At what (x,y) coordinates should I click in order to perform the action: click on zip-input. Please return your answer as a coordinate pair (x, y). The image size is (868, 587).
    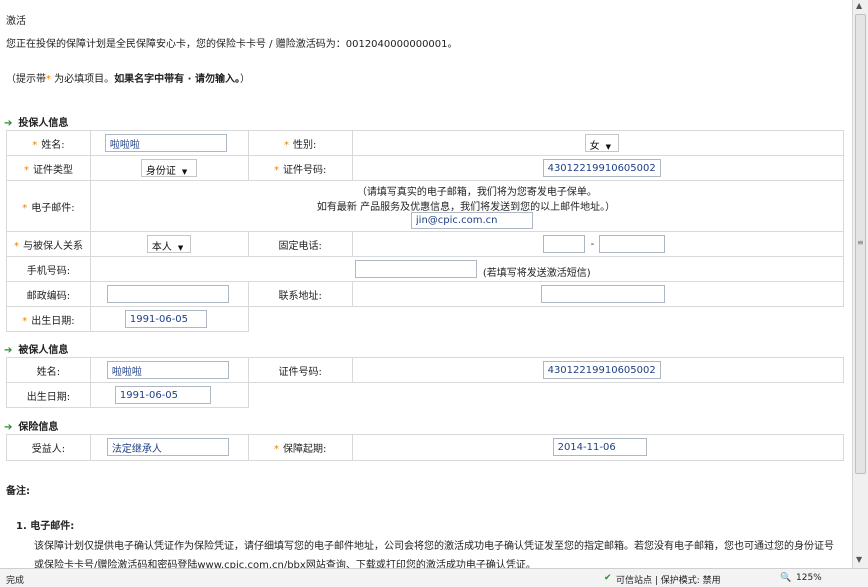
    Looking at the image, I should click on (167, 294).